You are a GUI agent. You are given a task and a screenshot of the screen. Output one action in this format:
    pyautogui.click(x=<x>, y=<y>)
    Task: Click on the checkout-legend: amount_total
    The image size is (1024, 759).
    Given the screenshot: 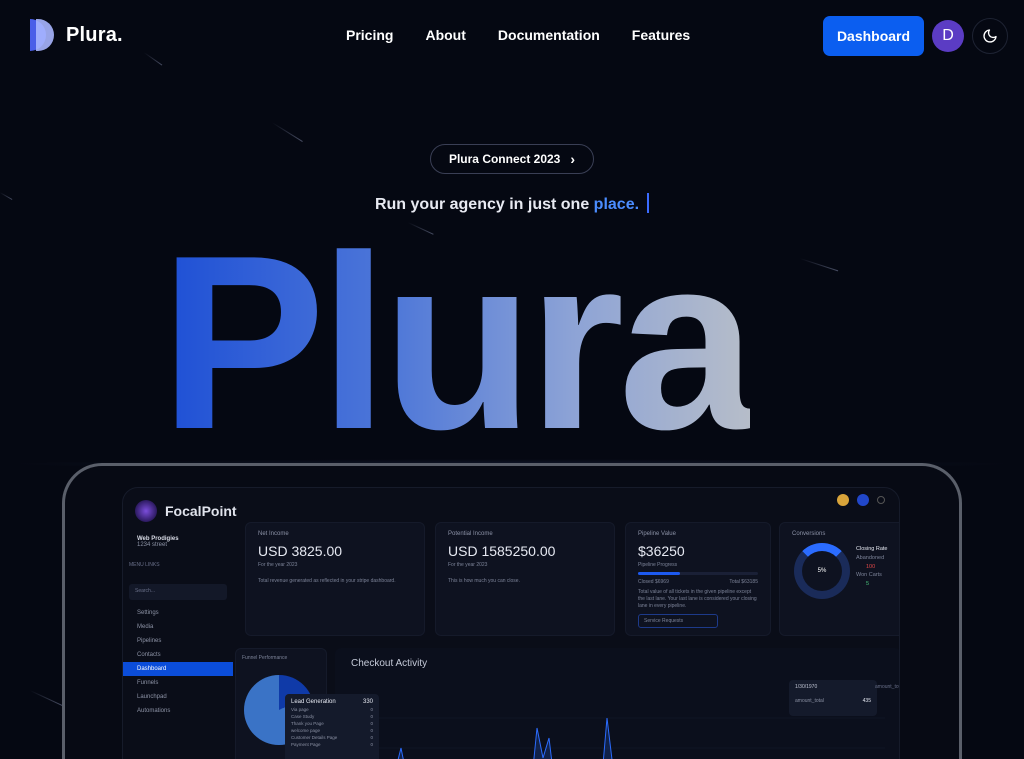 What is the action you would take?
    pyautogui.click(x=887, y=687)
    